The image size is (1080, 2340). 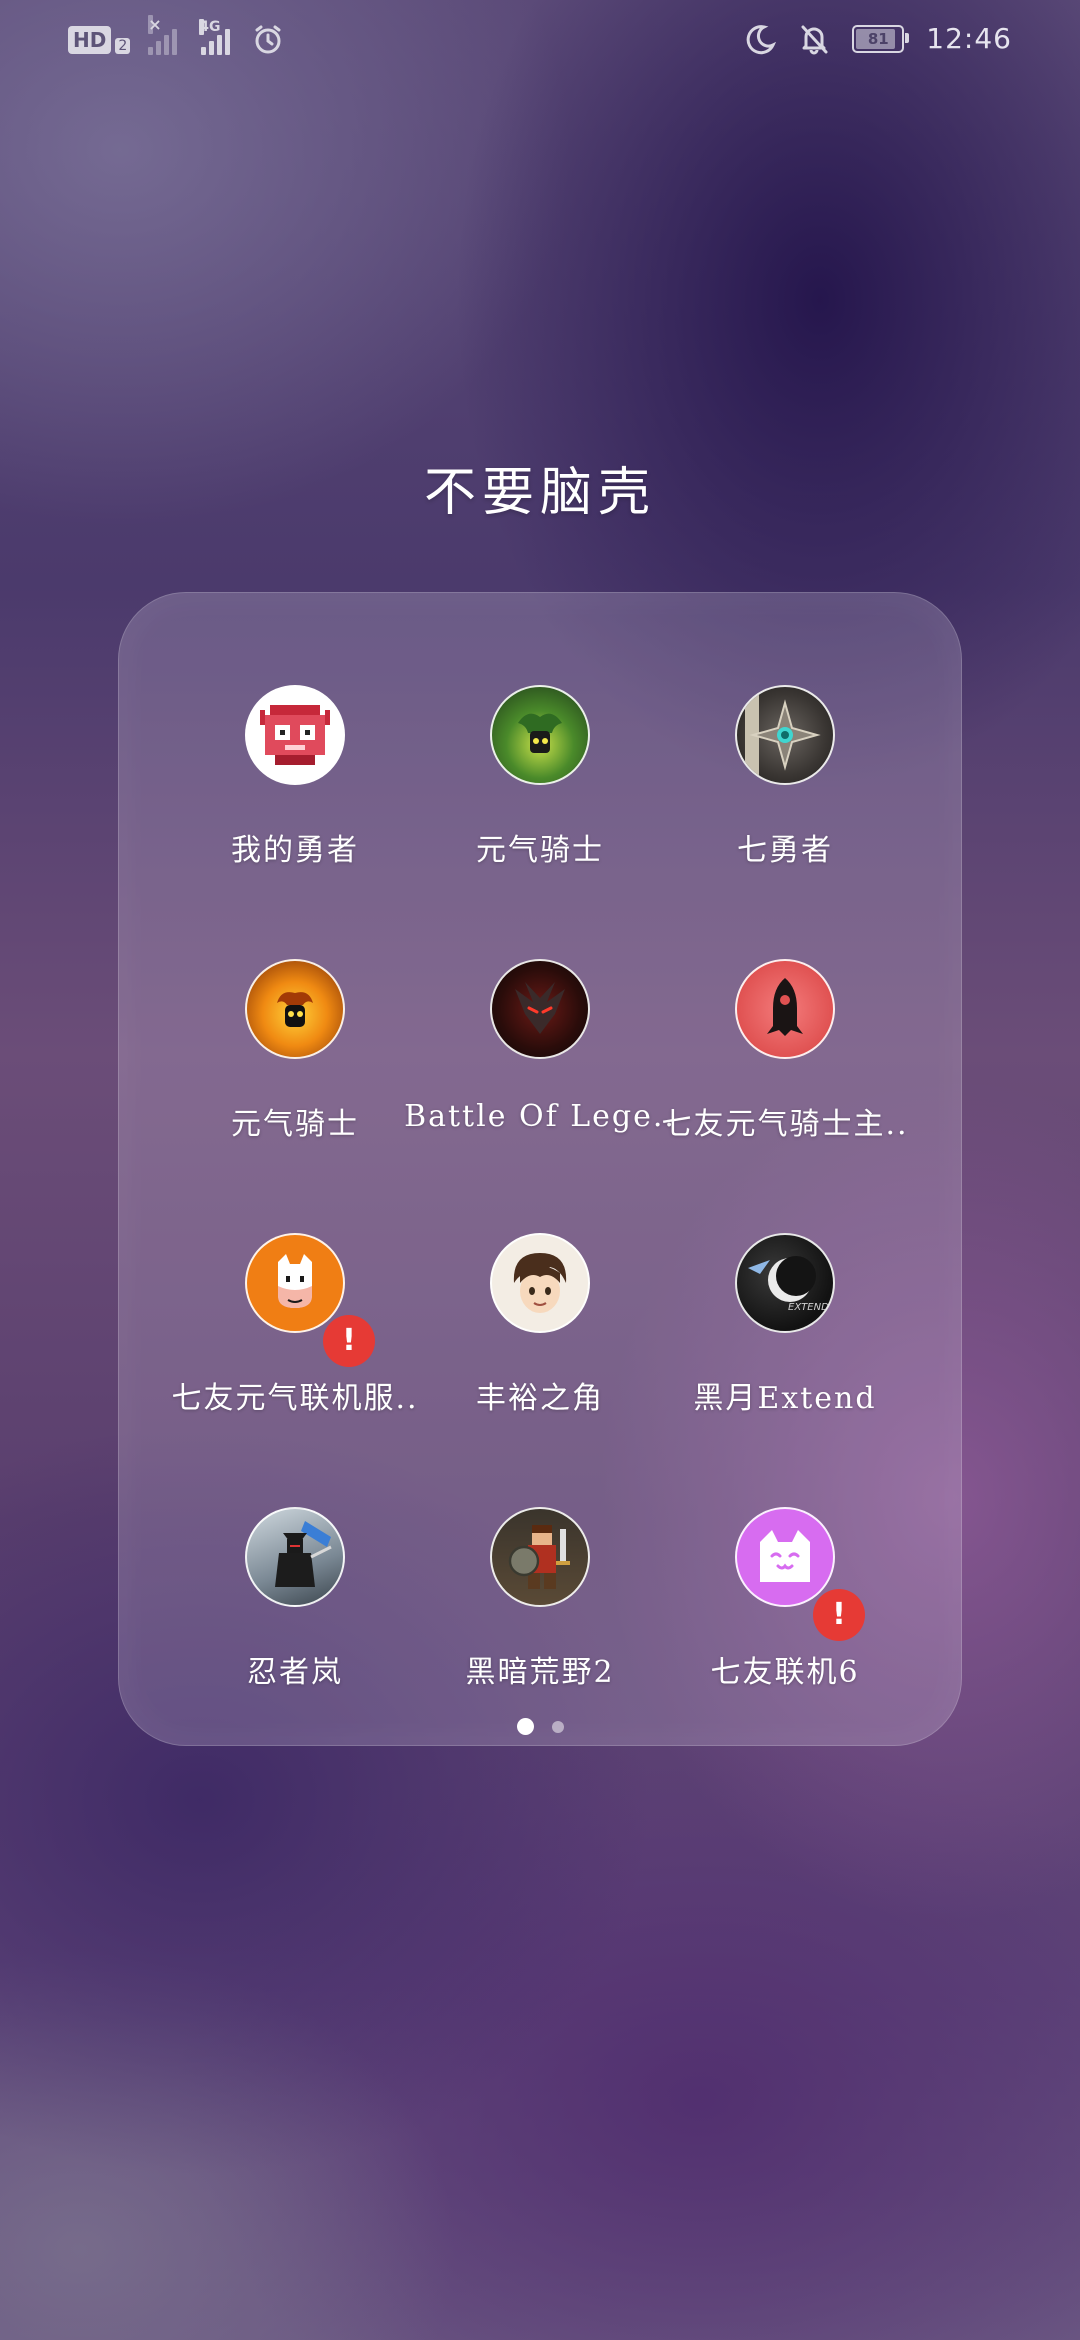 What do you see at coordinates (123, 46) in the screenshot?
I see `hd-sim-number: 2` at bounding box center [123, 46].